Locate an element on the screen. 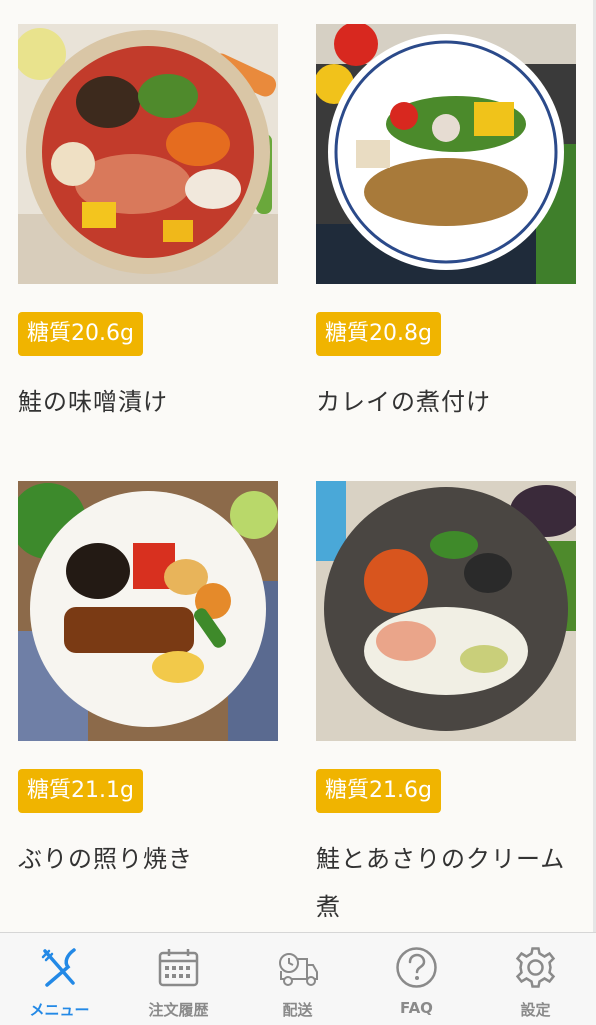  gear-icon is located at coordinates (535, 967).